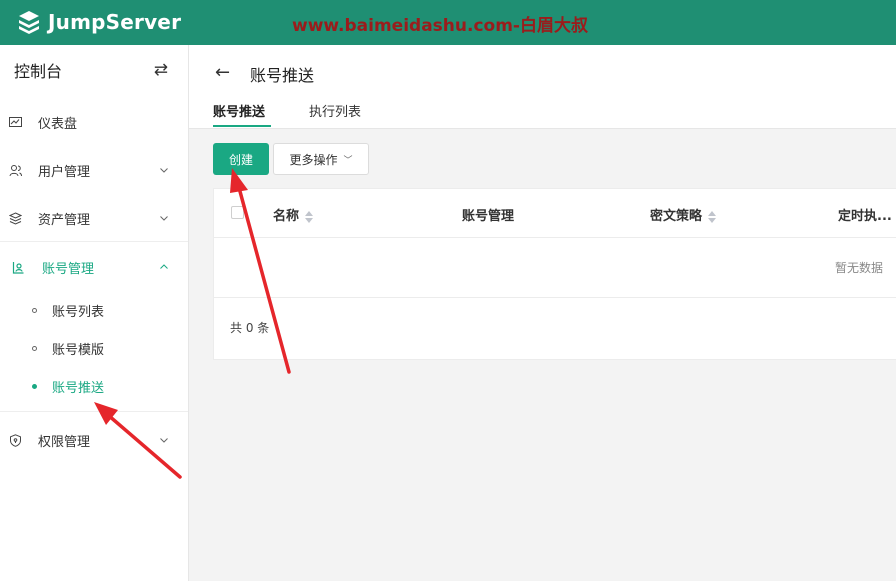 This screenshot has width=896, height=581. I want to click on page-header: ← 账号推送 账号推送 执行列表, so click(542, 87).